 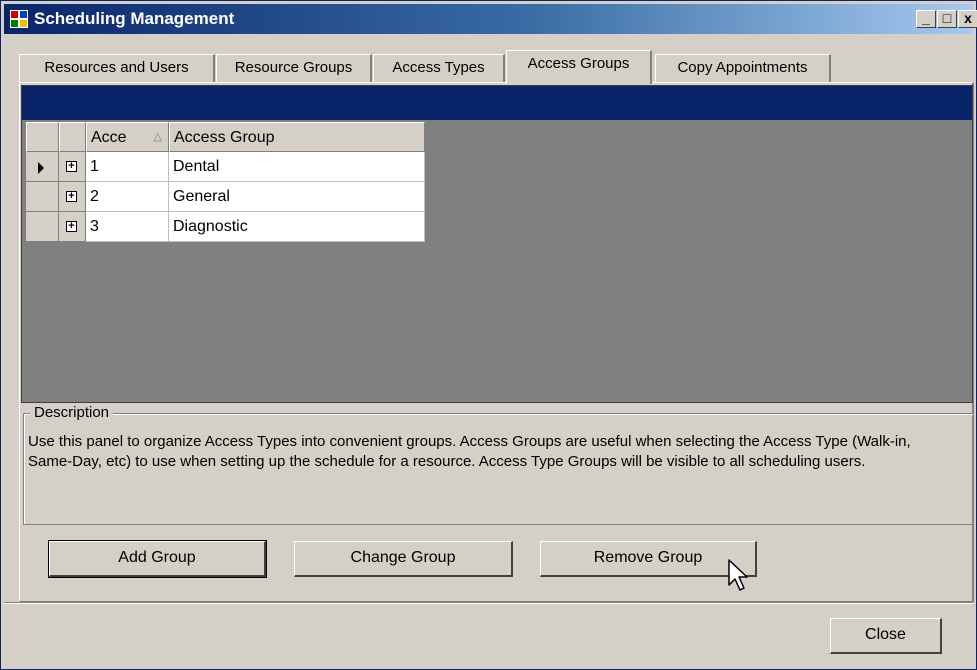 I want to click on table-row: + 3 Diagnostic, so click(x=226, y=227).